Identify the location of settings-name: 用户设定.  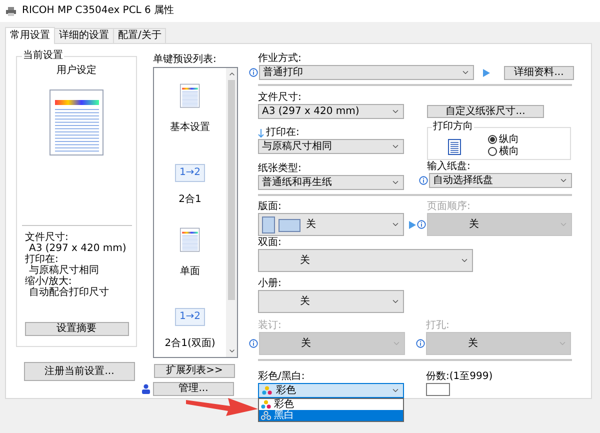
(76, 71).